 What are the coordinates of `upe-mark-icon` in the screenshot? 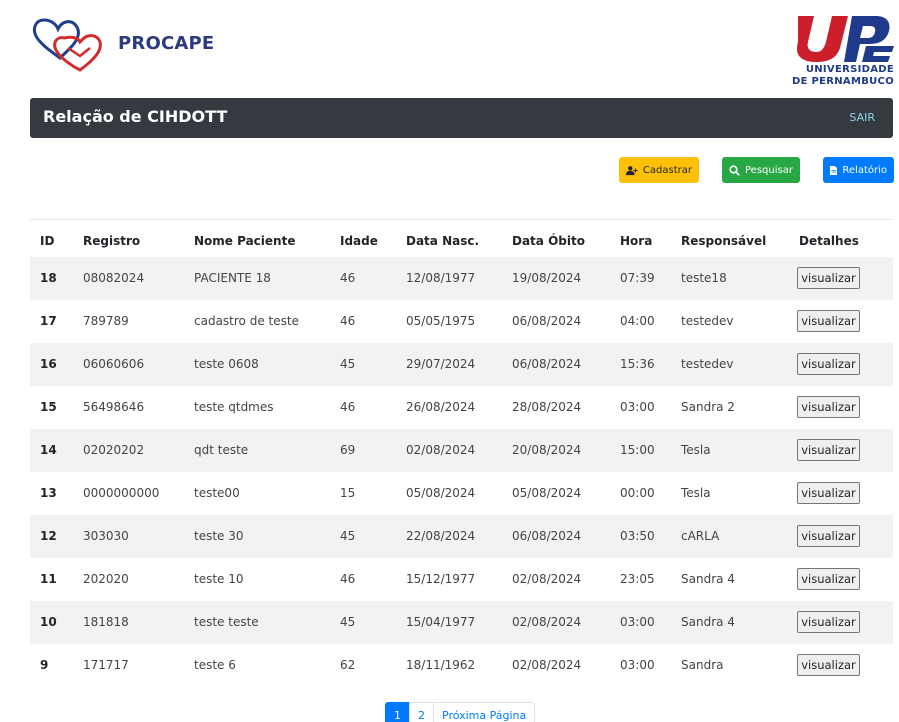 It's located at (845, 39).